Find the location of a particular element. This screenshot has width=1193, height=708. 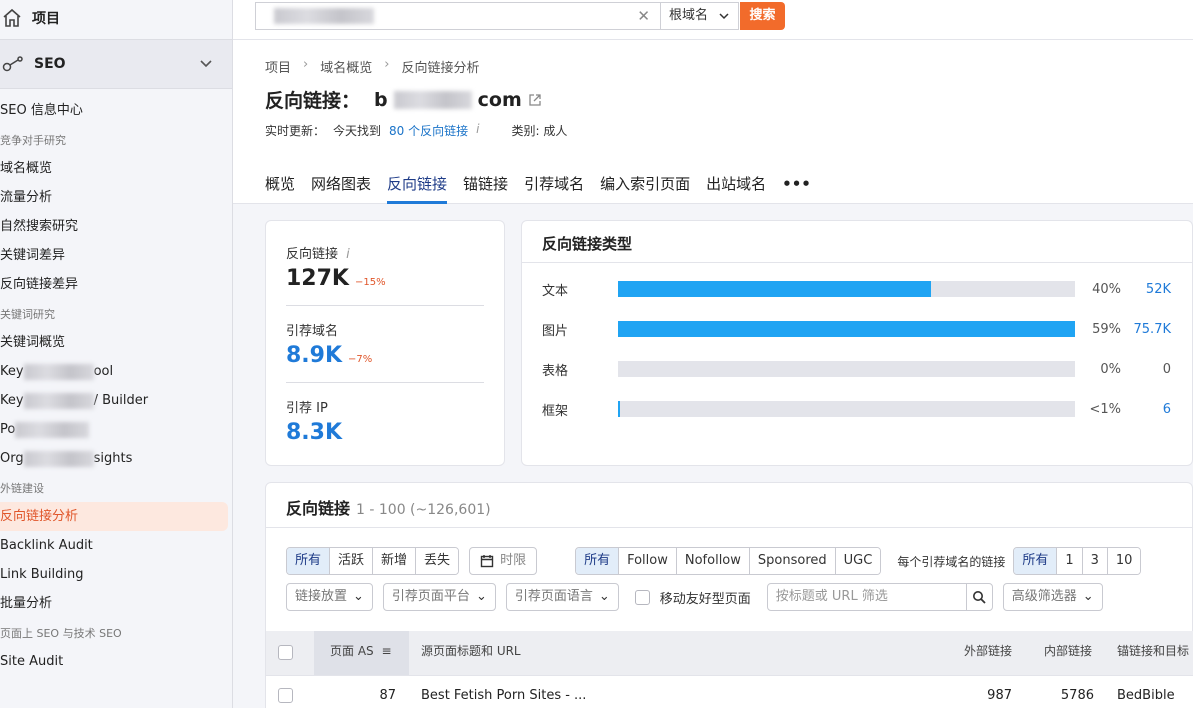

platform-dropdown: 引荐页面平台 ⌄ is located at coordinates (439, 597).